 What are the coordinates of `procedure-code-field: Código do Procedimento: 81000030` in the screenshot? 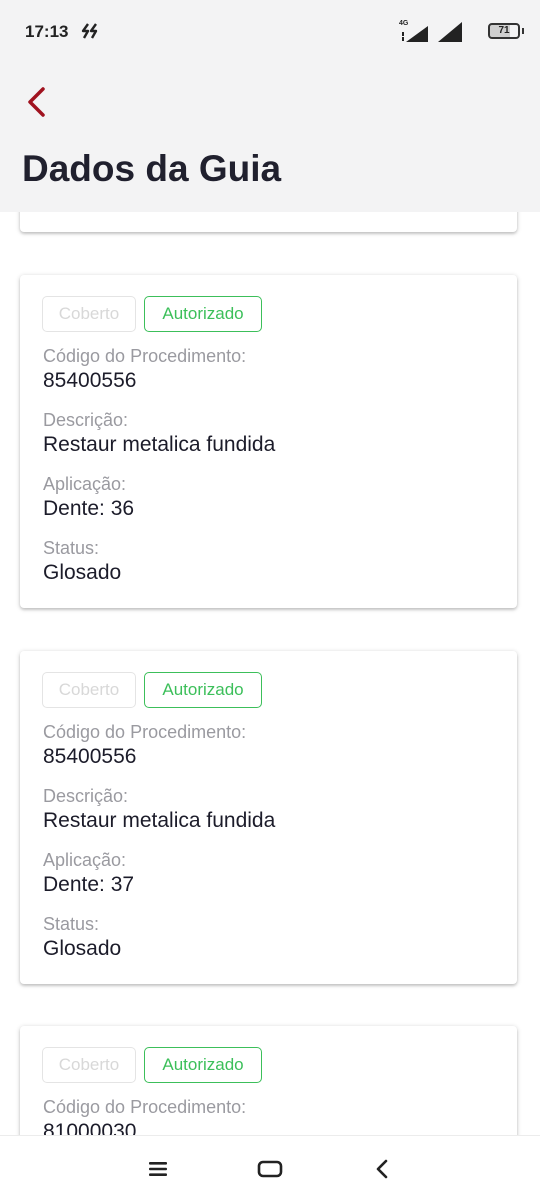 It's located at (144, 1115).